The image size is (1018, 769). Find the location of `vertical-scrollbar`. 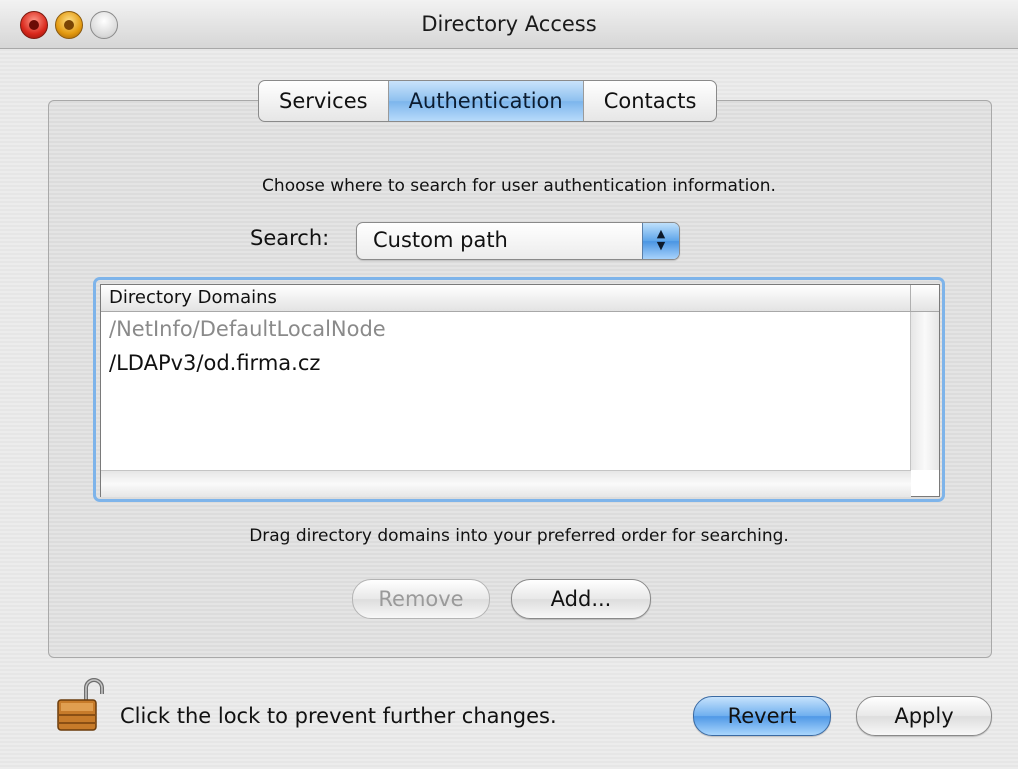

vertical-scrollbar is located at coordinates (924, 391).